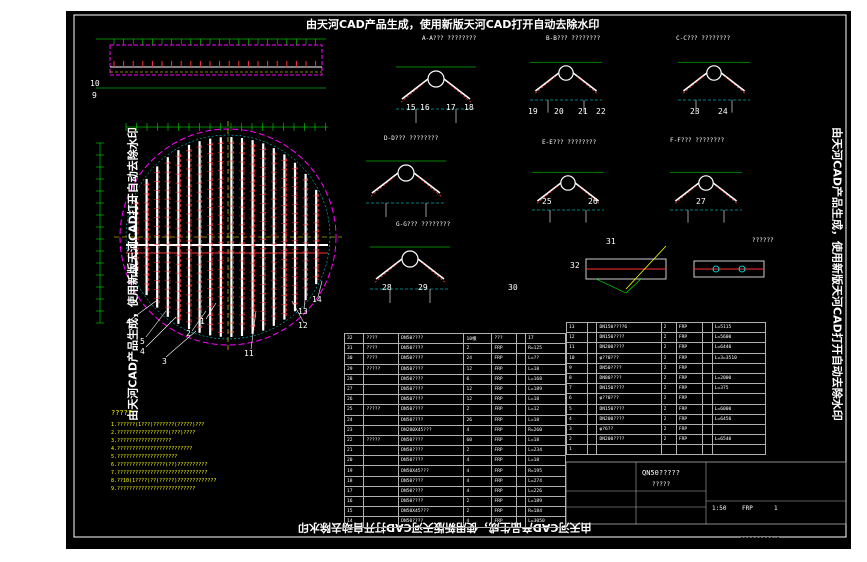  Describe the element at coordinates (161, 332) in the screenshot. I see `leader-line` at that location.